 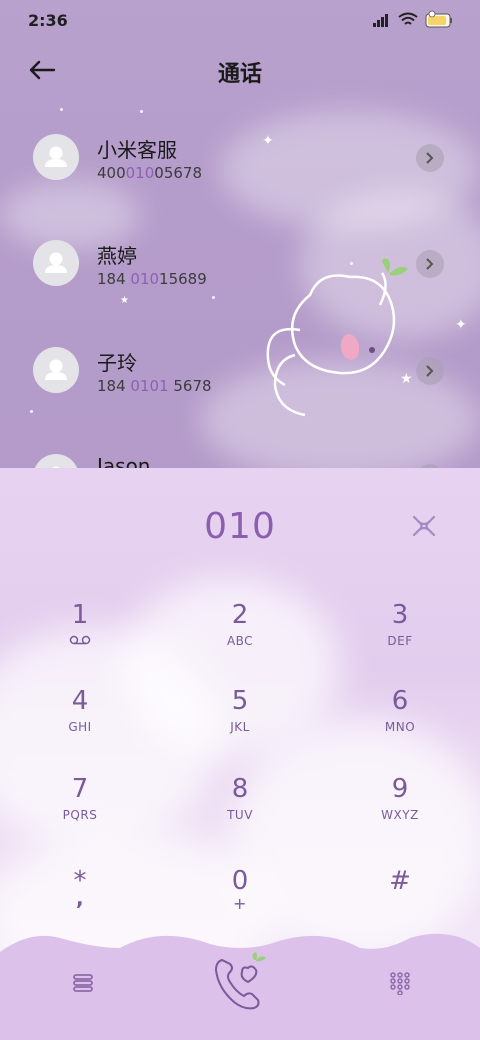 I want to click on contact-name: 小米客服, so click(x=137, y=150).